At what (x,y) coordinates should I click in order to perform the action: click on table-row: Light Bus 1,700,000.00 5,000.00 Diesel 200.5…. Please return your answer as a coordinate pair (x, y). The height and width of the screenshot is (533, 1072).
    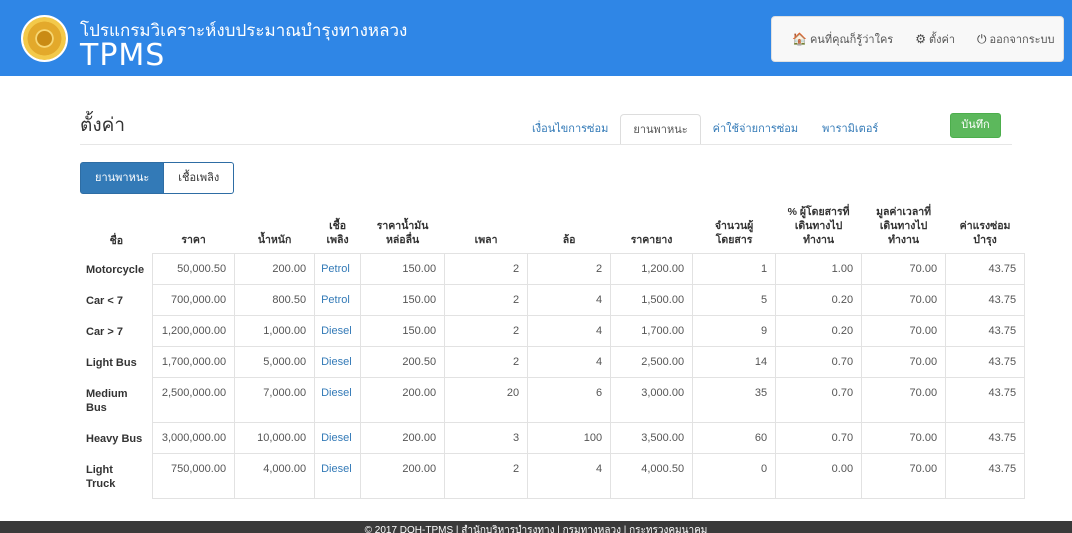
    Looking at the image, I should click on (553, 362).